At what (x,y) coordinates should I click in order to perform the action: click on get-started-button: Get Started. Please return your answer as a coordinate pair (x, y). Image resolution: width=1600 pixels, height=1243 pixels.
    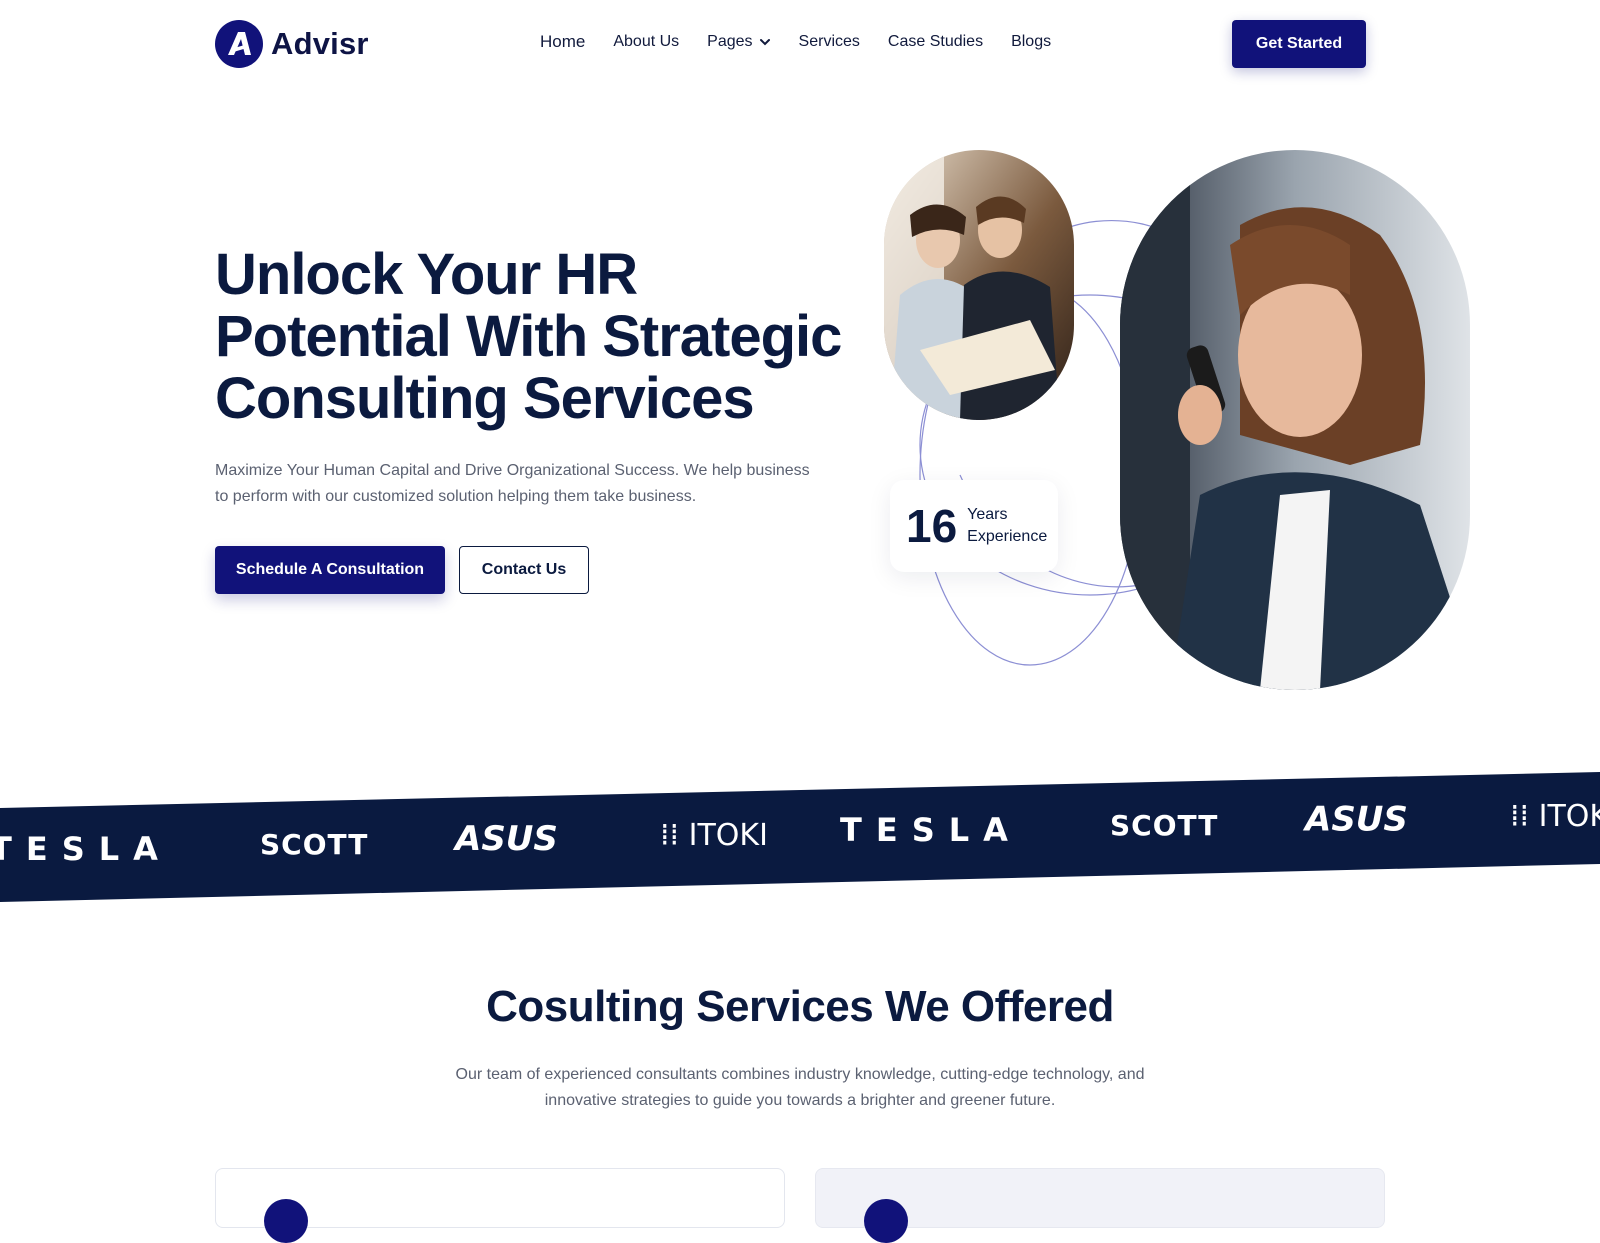
    Looking at the image, I should click on (1299, 44).